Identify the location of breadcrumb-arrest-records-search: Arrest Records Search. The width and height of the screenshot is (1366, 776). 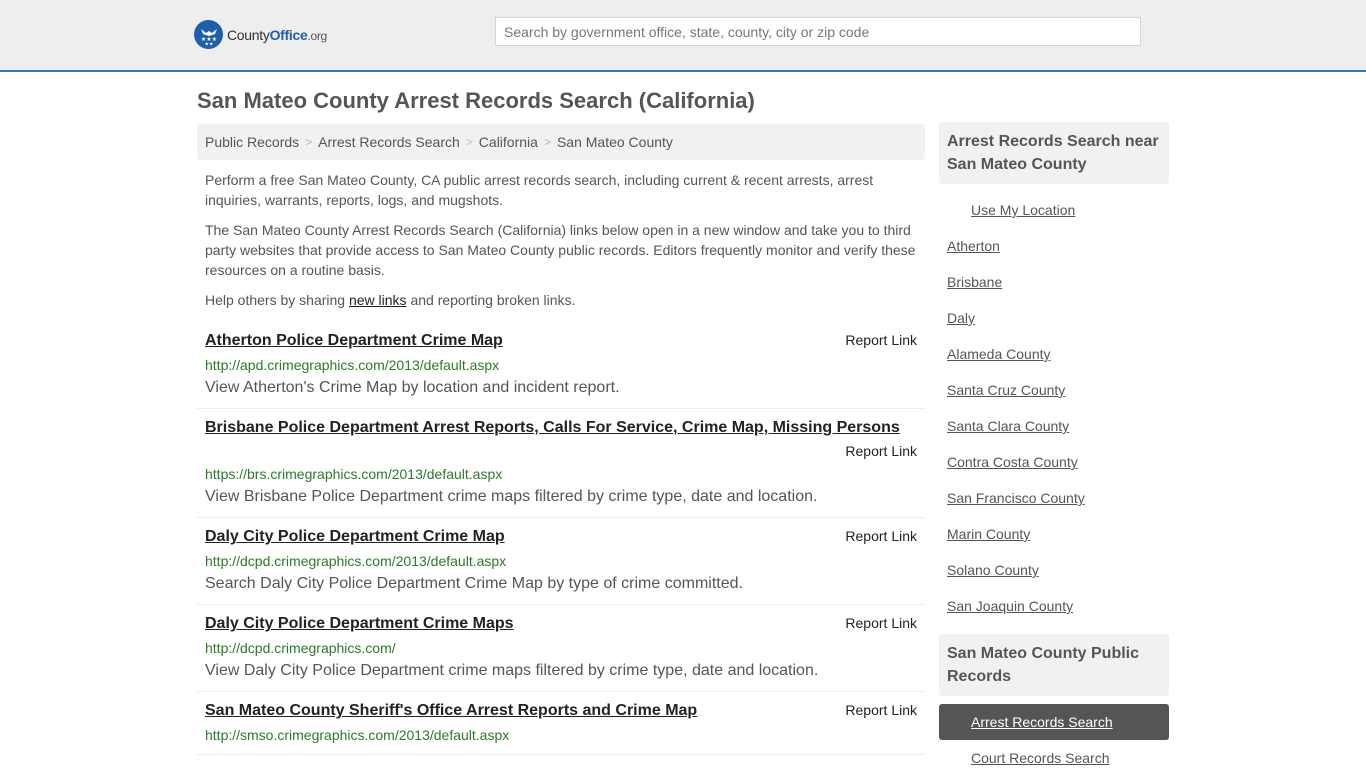
(389, 142).